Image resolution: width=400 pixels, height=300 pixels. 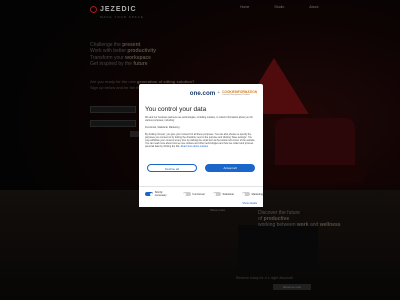 What do you see at coordinates (172, 168) in the screenshot?
I see `decline-all-button: Decline all` at bounding box center [172, 168].